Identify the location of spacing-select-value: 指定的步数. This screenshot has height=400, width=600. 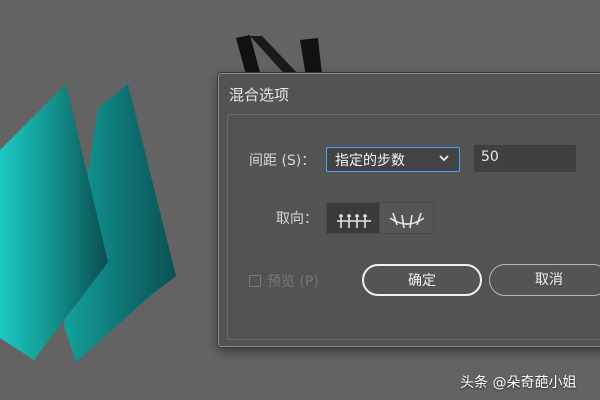
(370, 161).